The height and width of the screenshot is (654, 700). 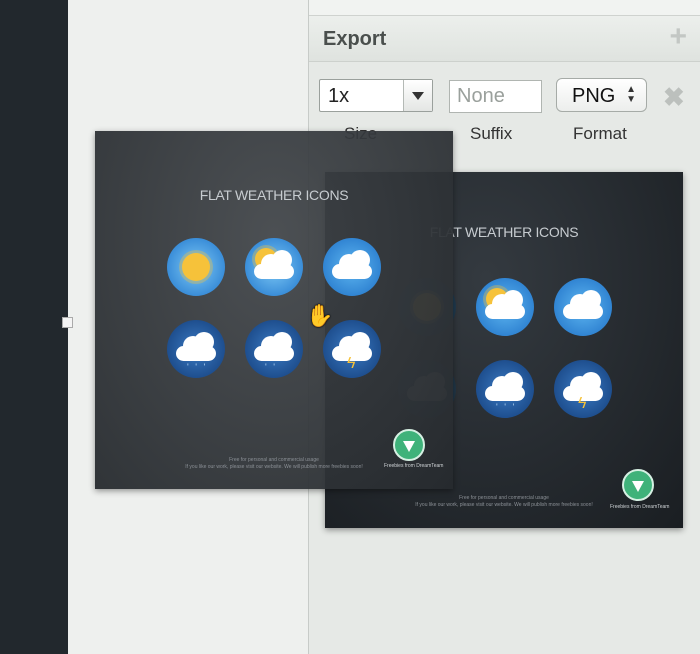 What do you see at coordinates (594, 96) in the screenshot?
I see `format-value: PNG` at bounding box center [594, 96].